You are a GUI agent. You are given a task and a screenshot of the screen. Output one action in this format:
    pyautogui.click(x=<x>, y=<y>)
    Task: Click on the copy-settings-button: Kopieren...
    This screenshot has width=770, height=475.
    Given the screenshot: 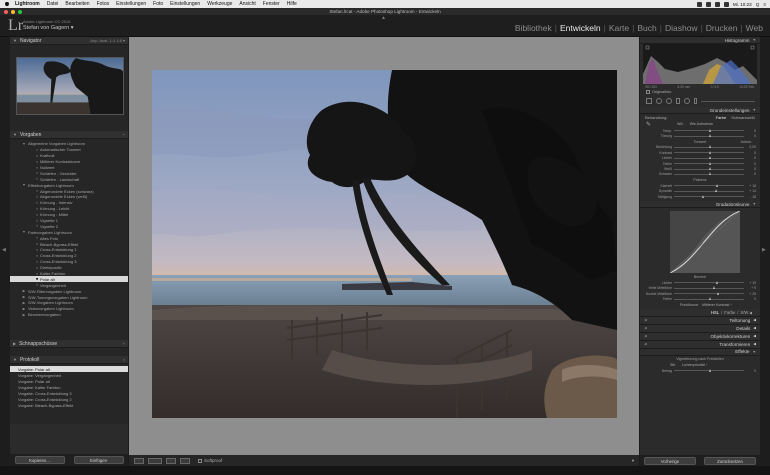 What is the action you would take?
    pyautogui.click(x=39, y=460)
    